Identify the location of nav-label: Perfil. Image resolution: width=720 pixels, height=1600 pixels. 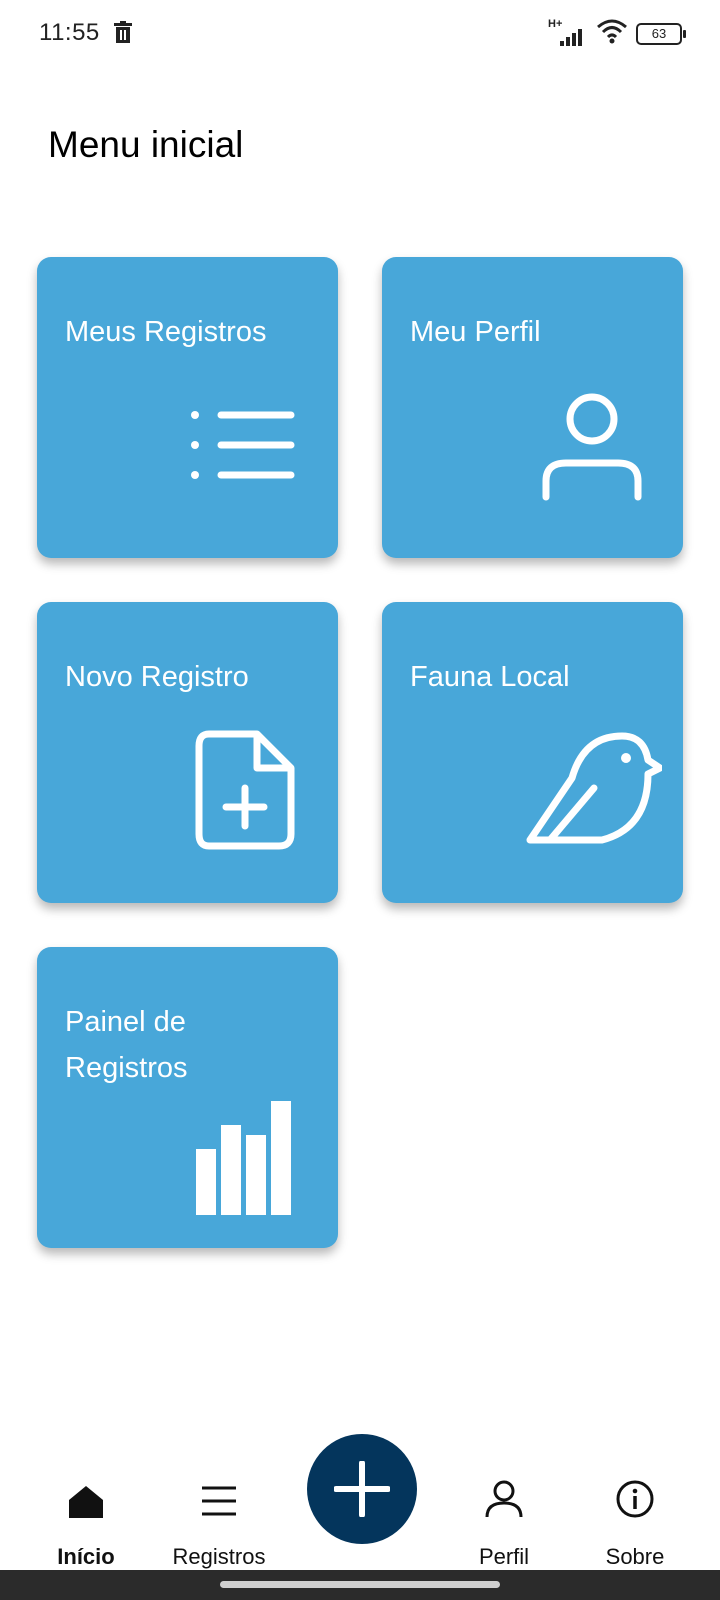
(504, 1556).